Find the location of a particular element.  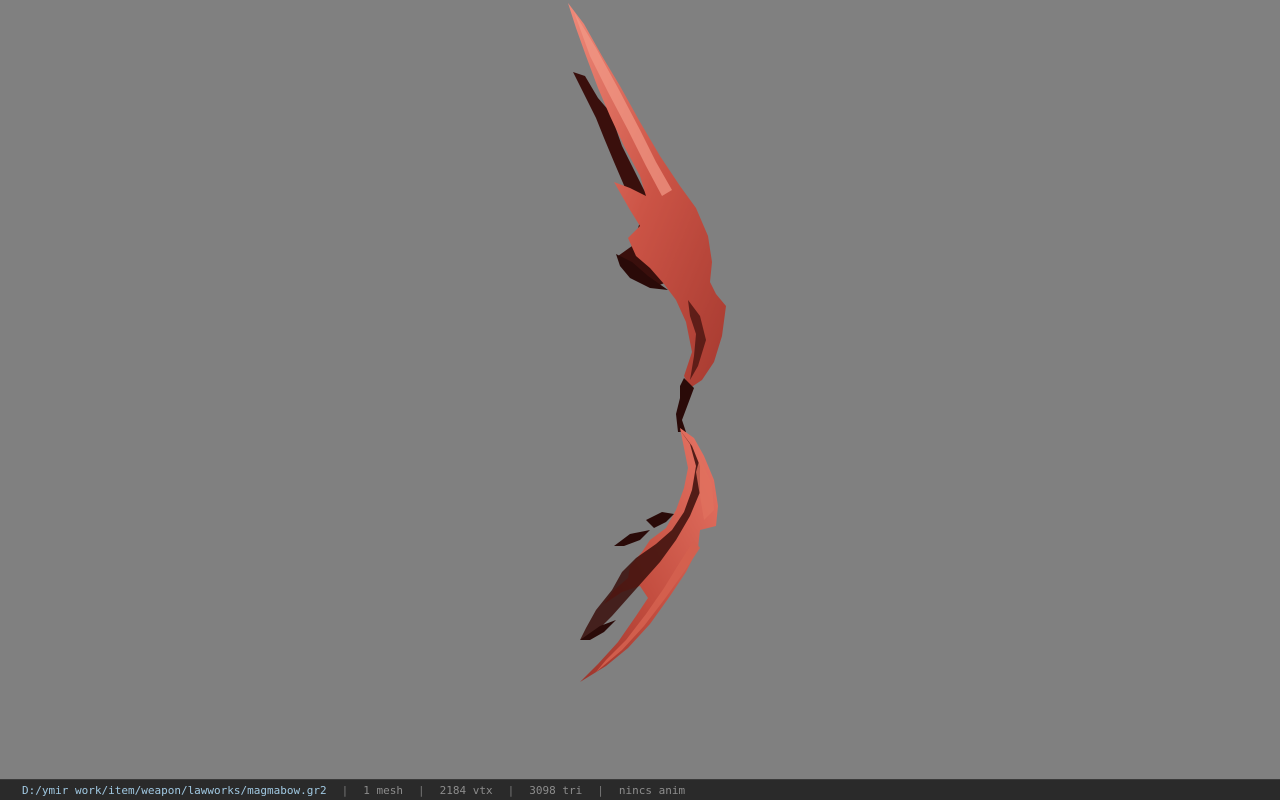

vertex-count: 2184 vtx is located at coordinates (466, 790).